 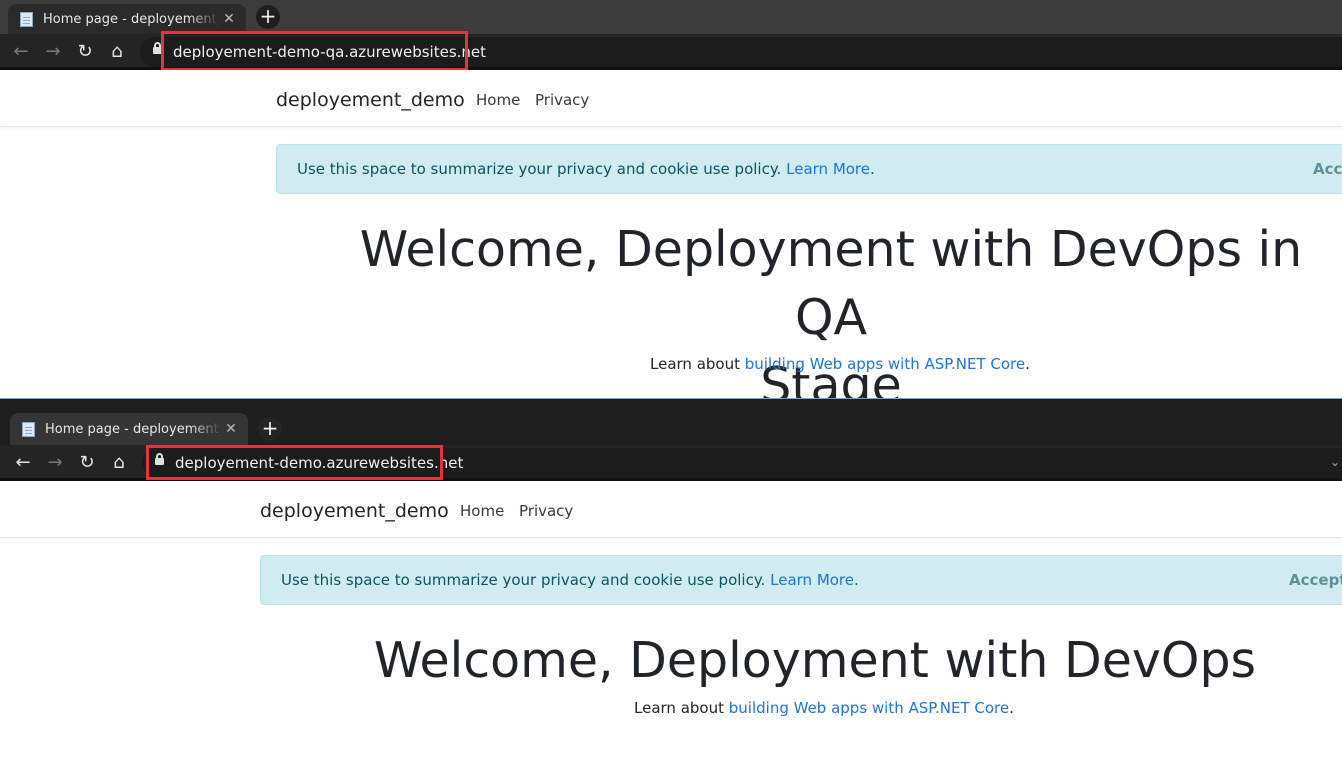 I want to click on heading-line-1: Welcome, Deployment with DevOps, so click(x=815, y=660).